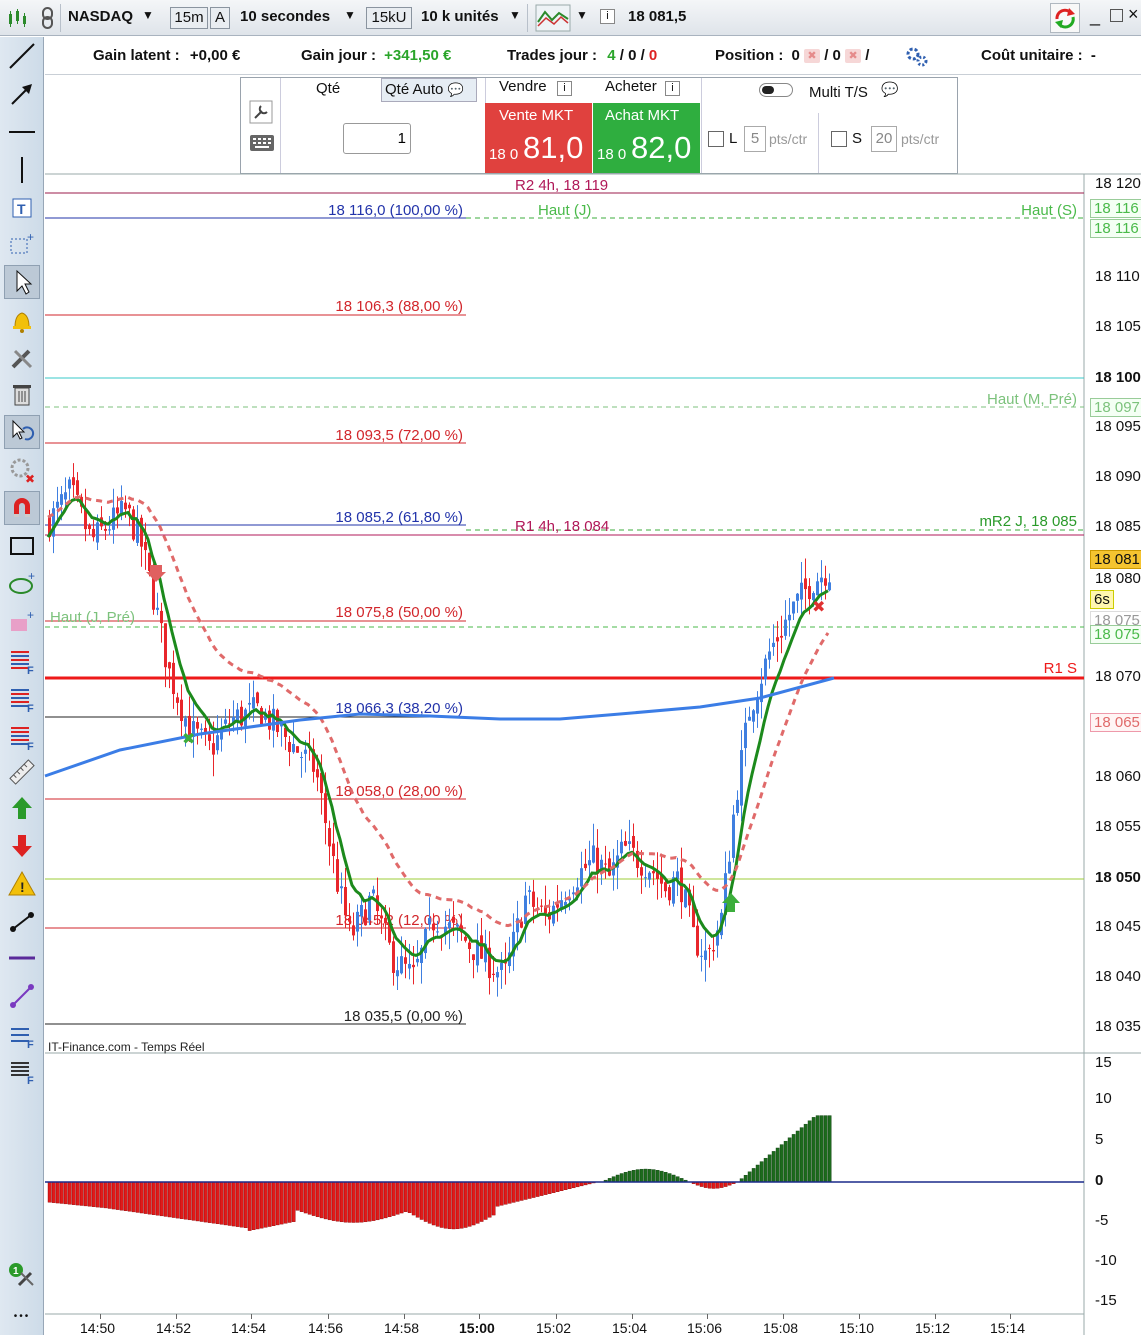 This screenshot has height=1336, width=1141. Describe the element at coordinates (1118, 326) in the screenshot. I see `price-tick: 18 105` at that location.